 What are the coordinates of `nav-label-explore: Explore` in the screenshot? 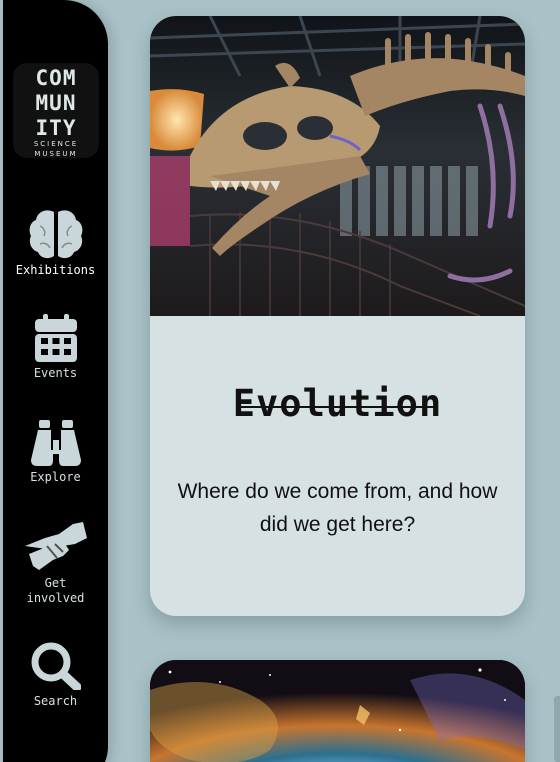 It's located at (55, 477).